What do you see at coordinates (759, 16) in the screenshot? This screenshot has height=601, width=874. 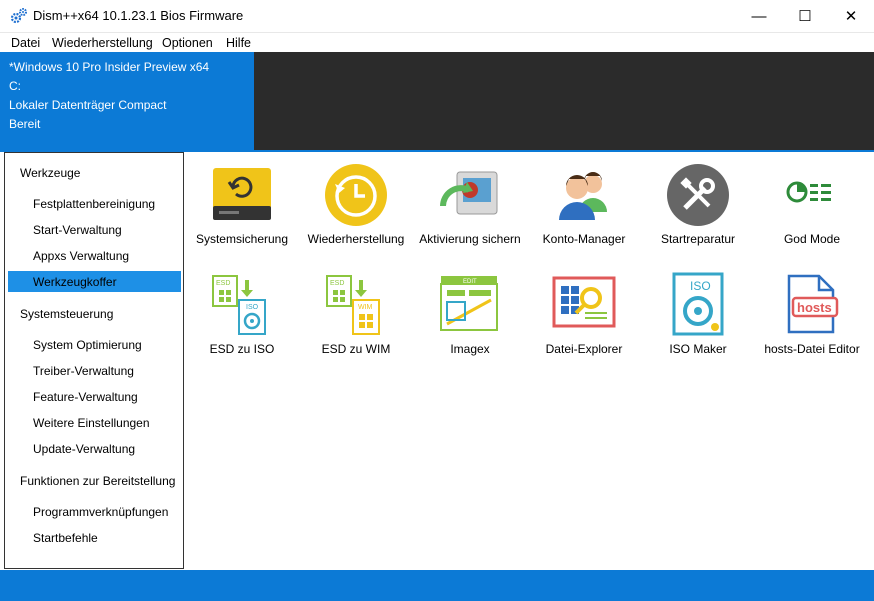 I see `minimize-button: —` at bounding box center [759, 16].